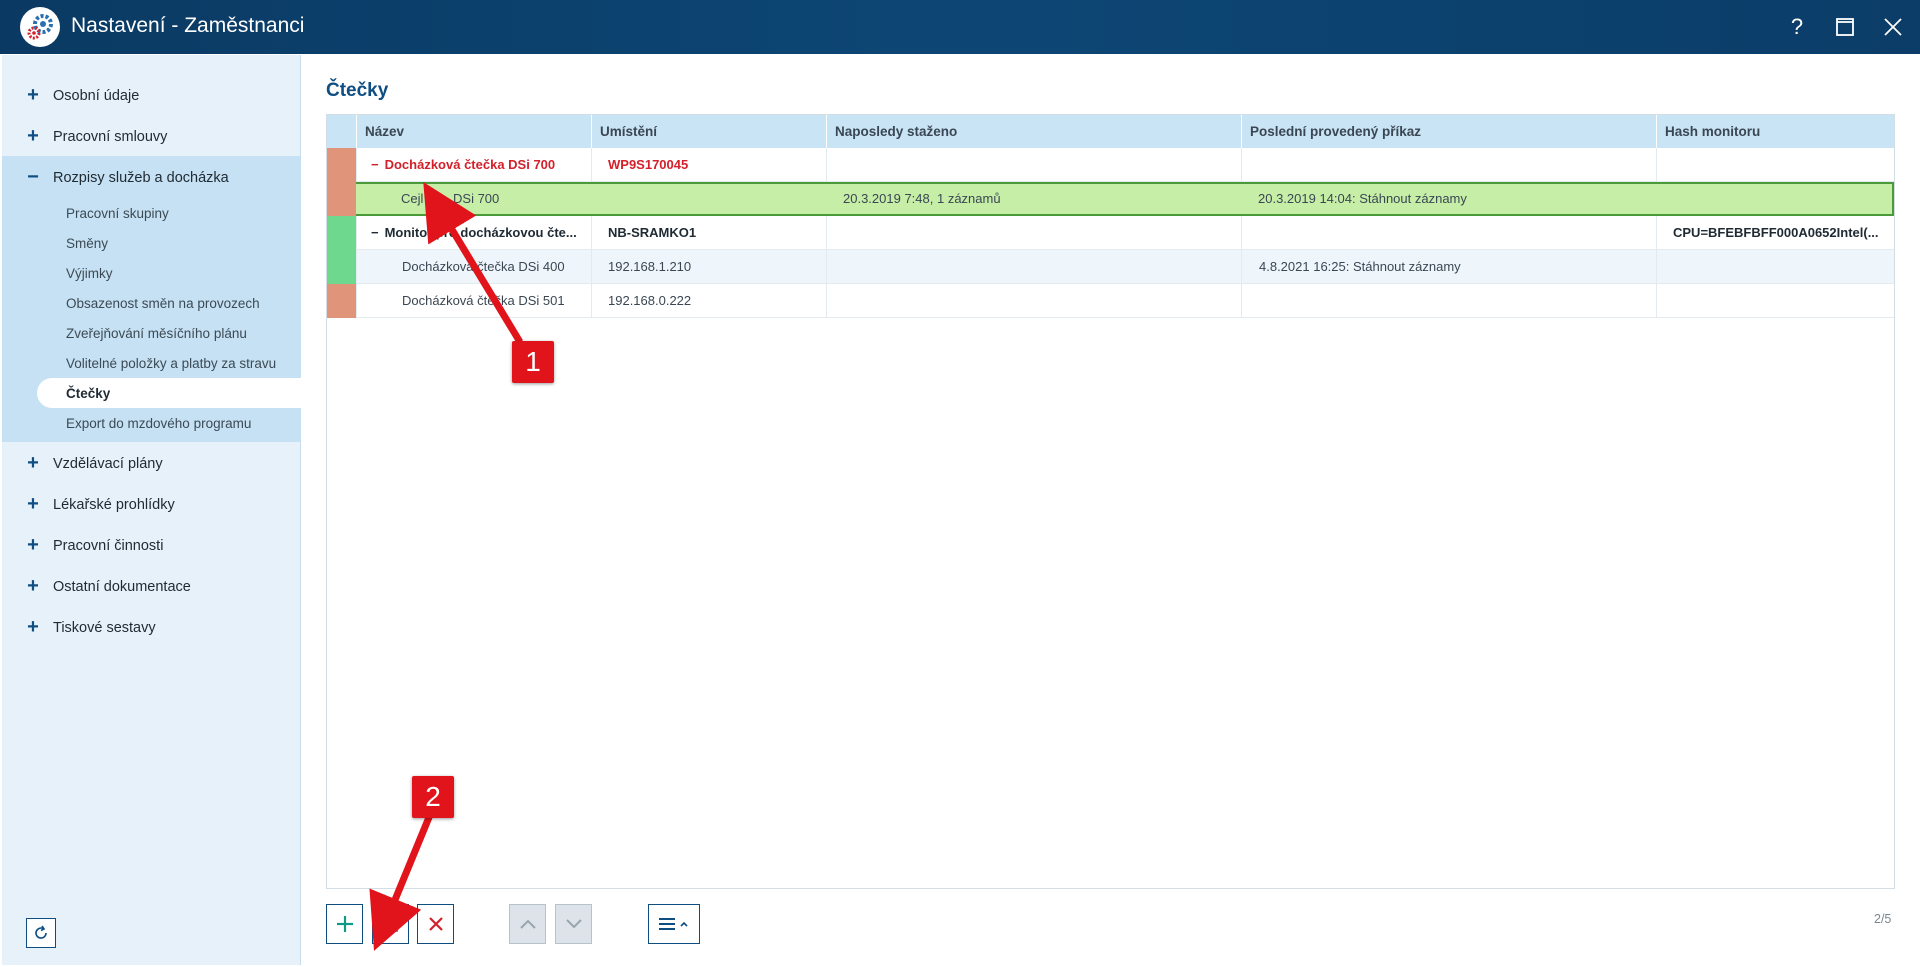 The width and height of the screenshot is (1920, 967). What do you see at coordinates (708, 301) in the screenshot?
I see `cell-location: 192.168.0.222` at bounding box center [708, 301].